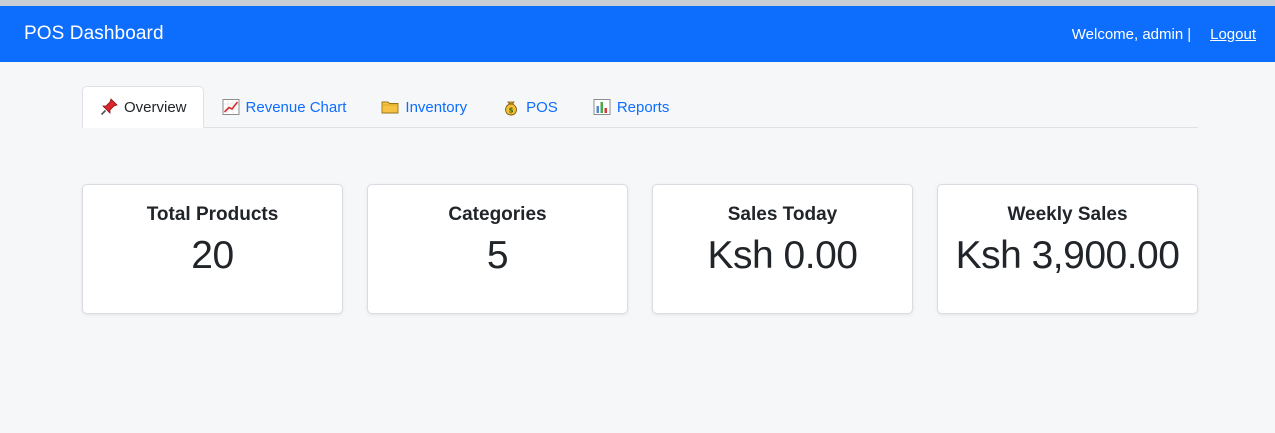  I want to click on stat-card-categories: Categories 5, so click(497, 249).